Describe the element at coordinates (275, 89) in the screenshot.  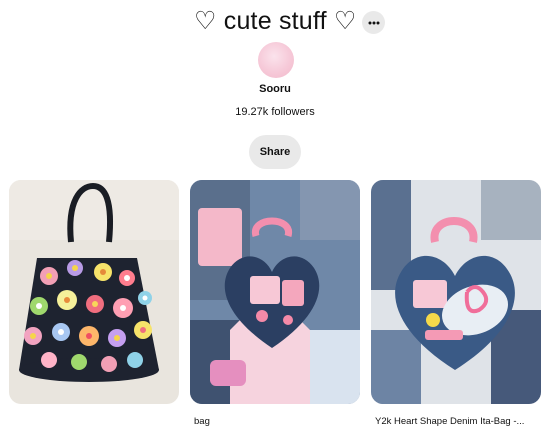
I see `owner-name: Sooru` at that location.